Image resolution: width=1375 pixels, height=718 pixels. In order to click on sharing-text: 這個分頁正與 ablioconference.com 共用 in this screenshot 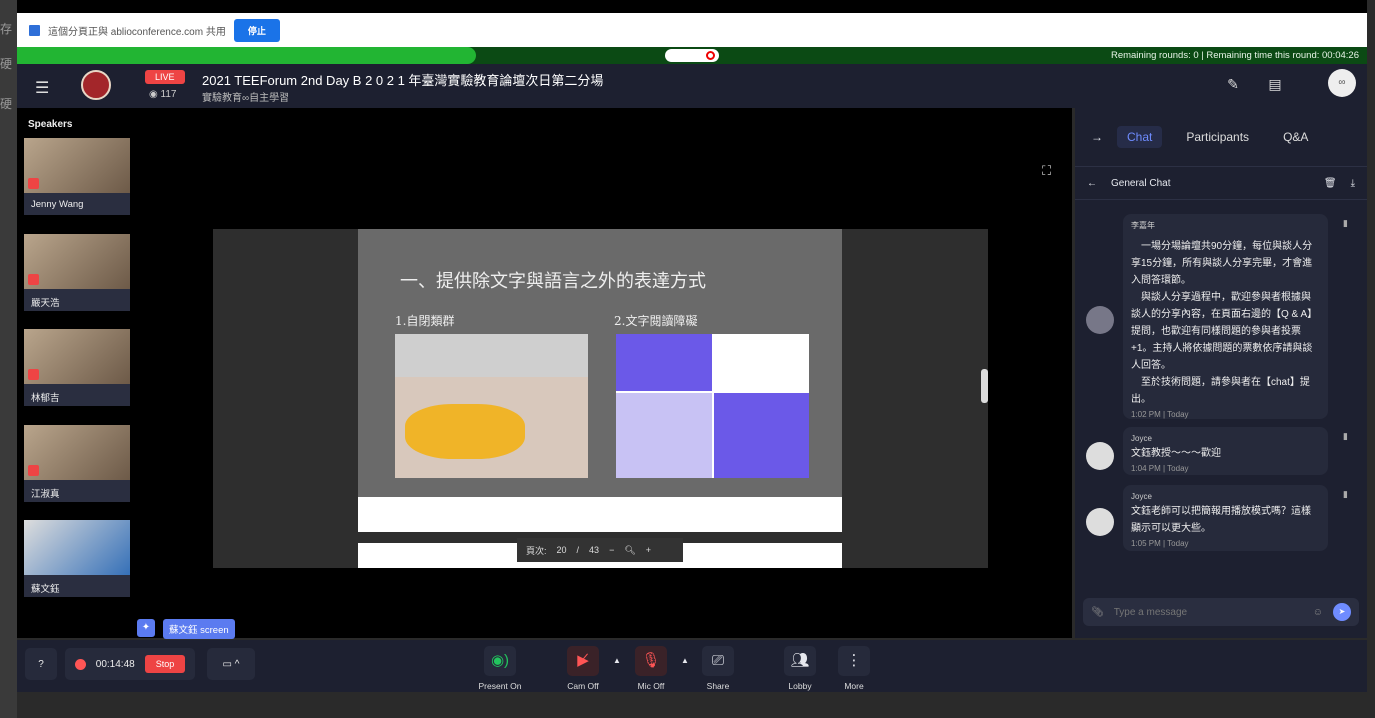, I will do `click(137, 32)`.